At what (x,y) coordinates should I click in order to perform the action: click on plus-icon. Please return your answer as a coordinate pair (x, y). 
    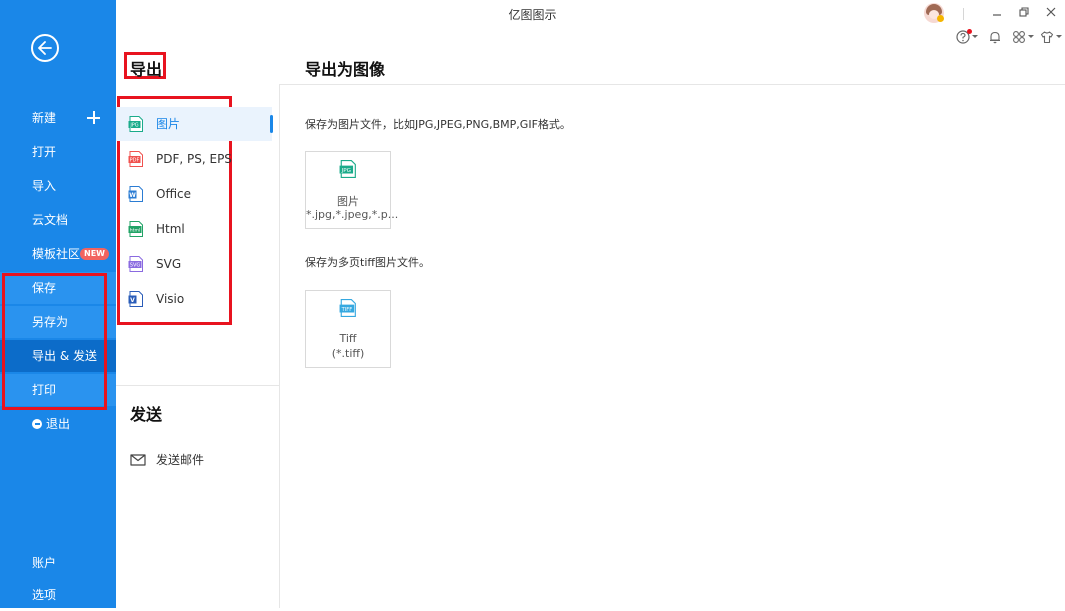
    Looking at the image, I should click on (93, 117).